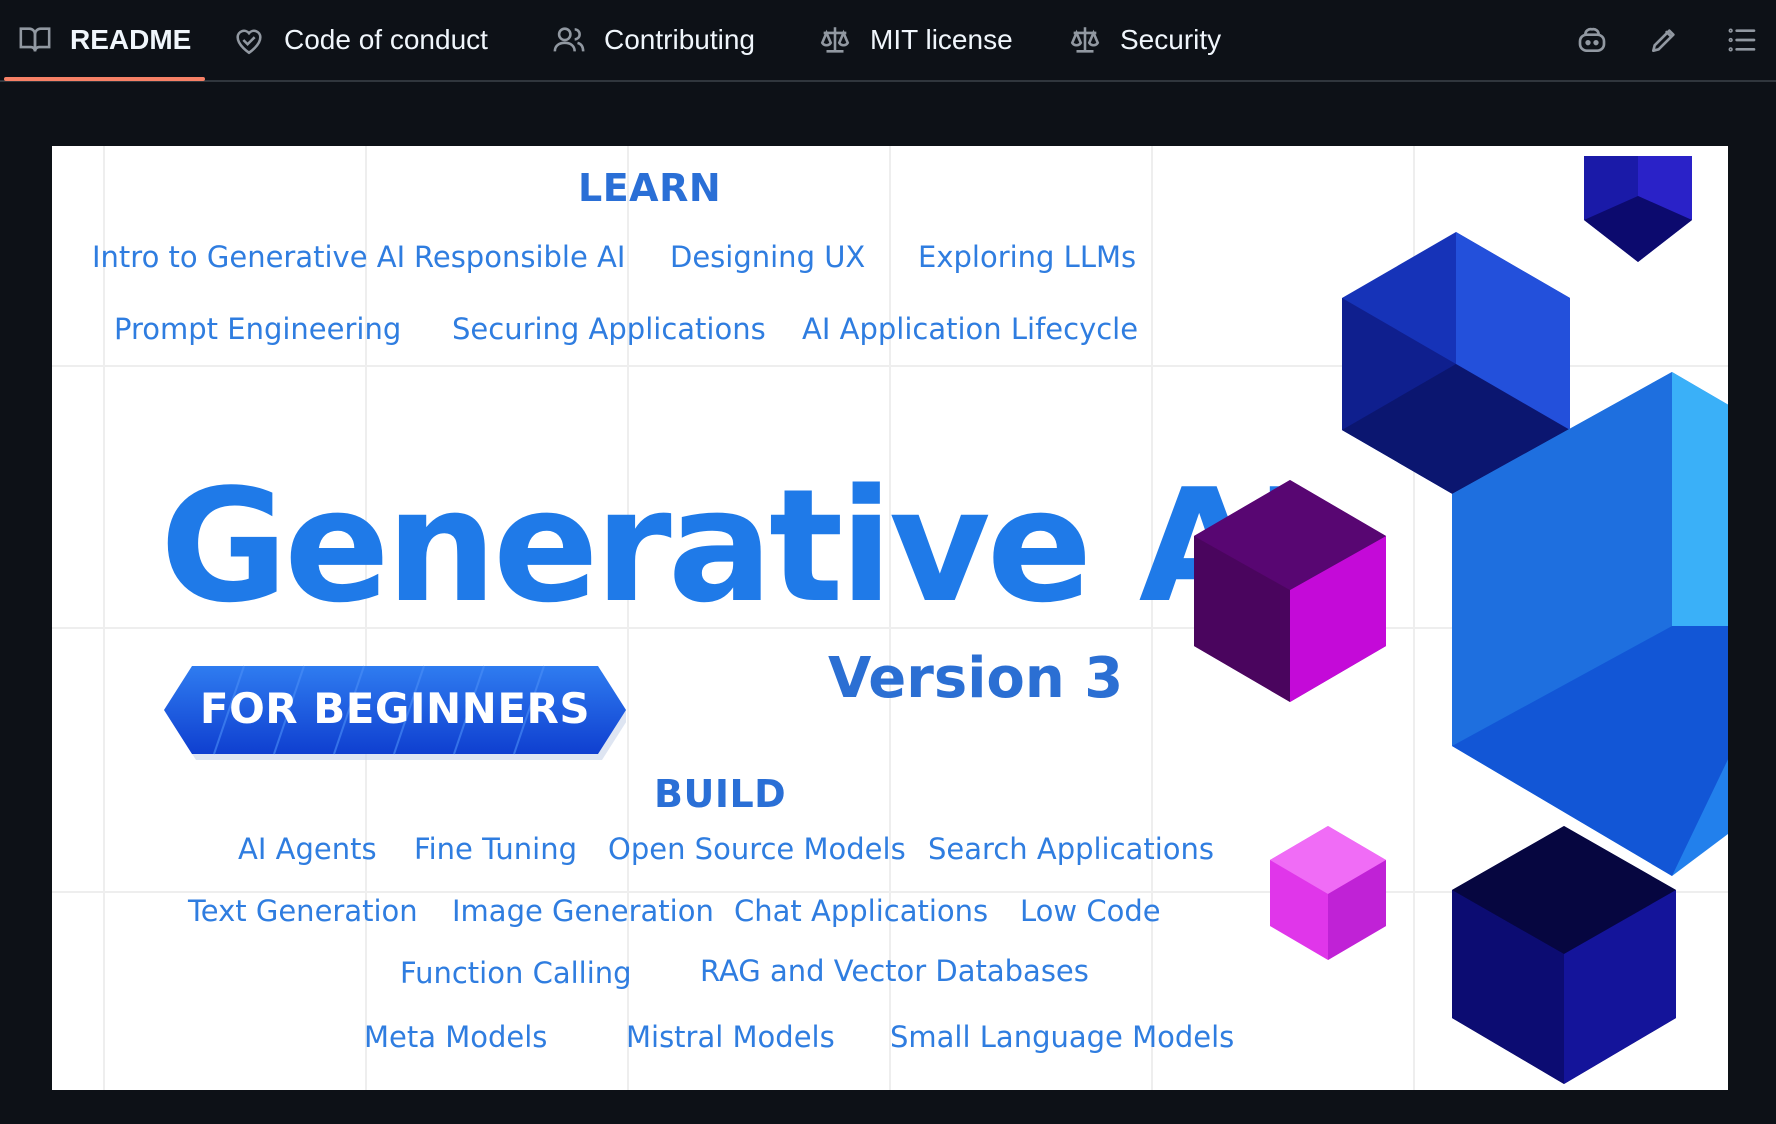 This screenshot has width=1776, height=1124. What do you see at coordinates (249, 40) in the screenshot?
I see `heart-handshake-icon` at bounding box center [249, 40].